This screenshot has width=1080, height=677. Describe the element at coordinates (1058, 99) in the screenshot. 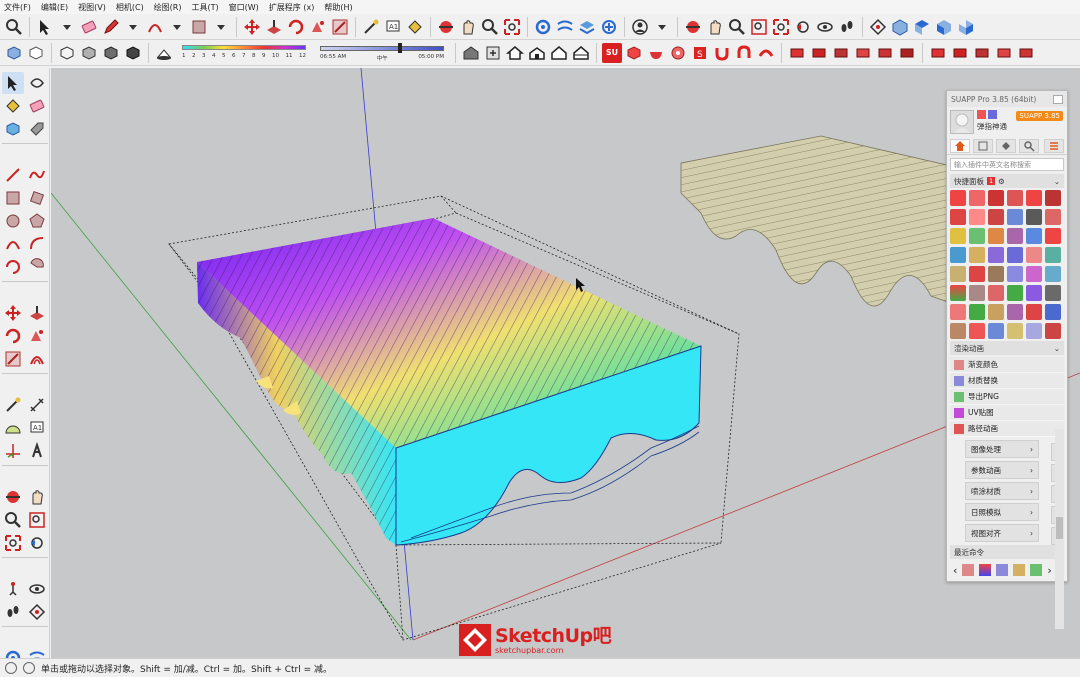

I see `panel-close-button` at that location.